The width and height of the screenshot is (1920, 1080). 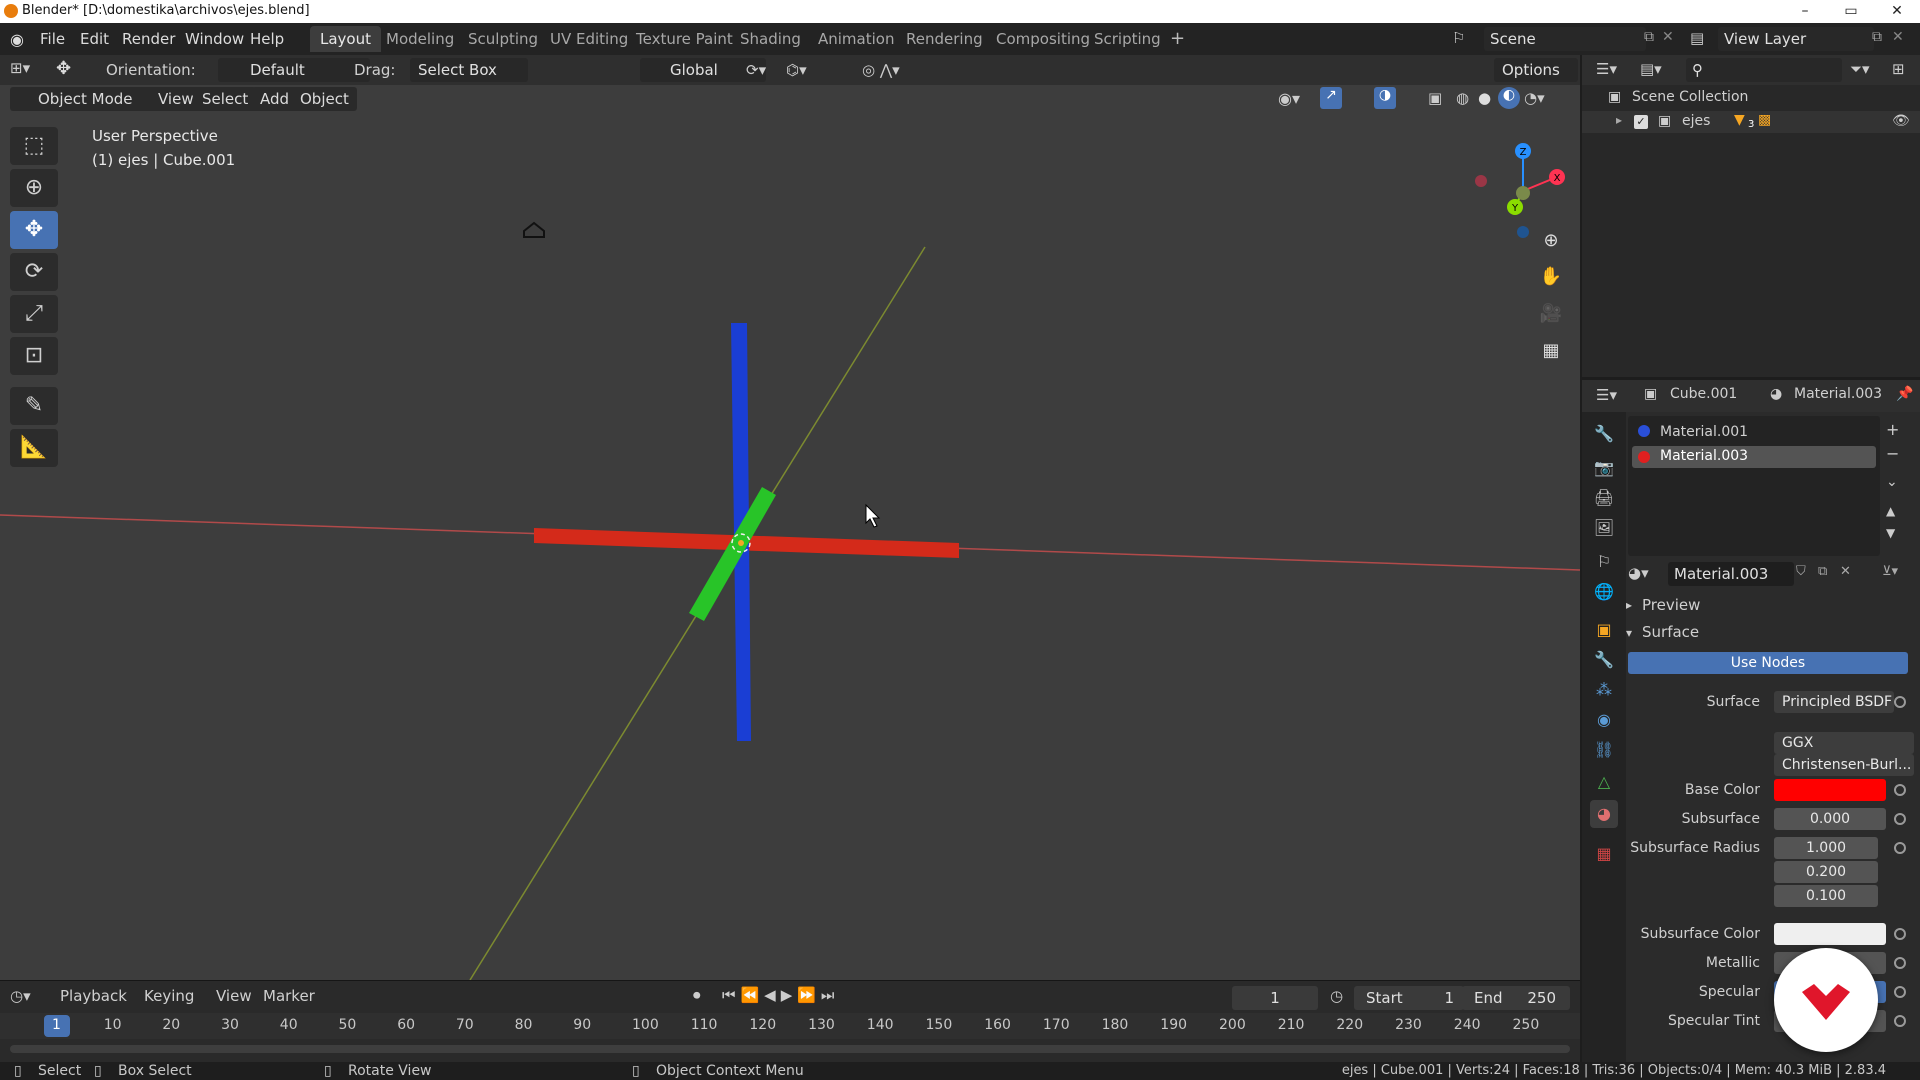 I want to click on browse-material-icon: ◕▾, so click(x=1638, y=573).